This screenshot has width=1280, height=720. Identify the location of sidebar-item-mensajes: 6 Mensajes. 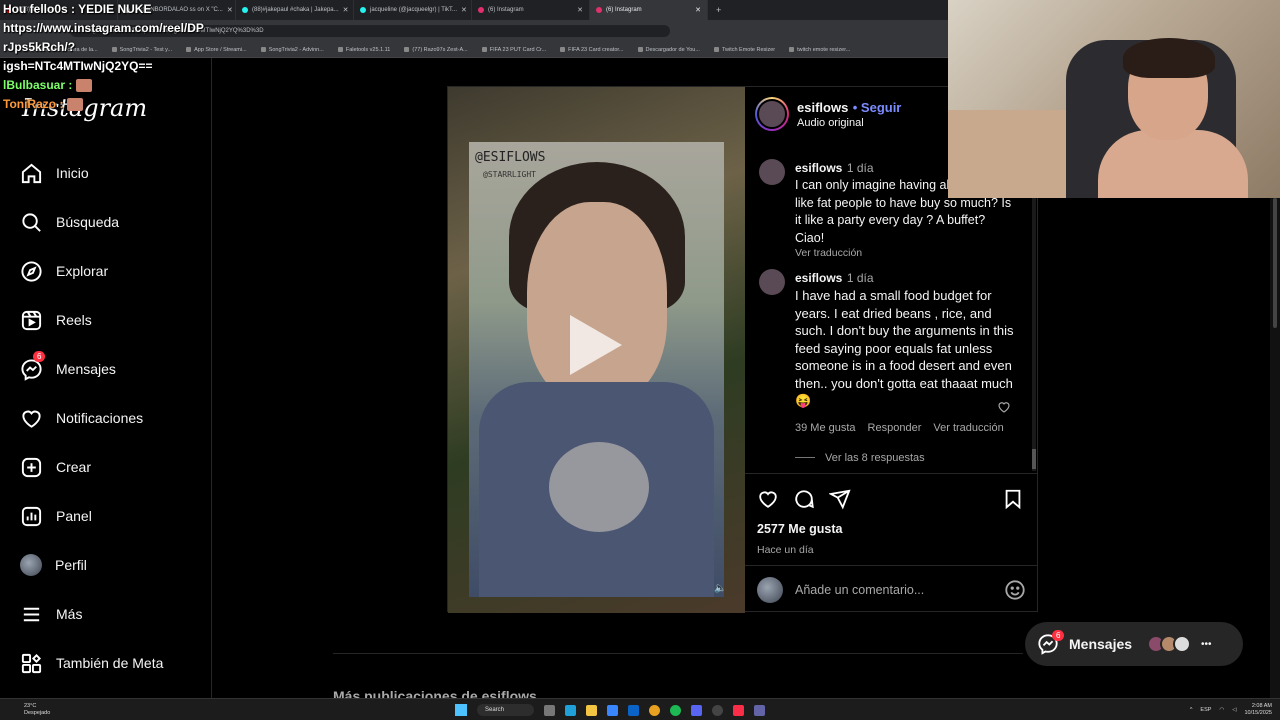
(68, 367).